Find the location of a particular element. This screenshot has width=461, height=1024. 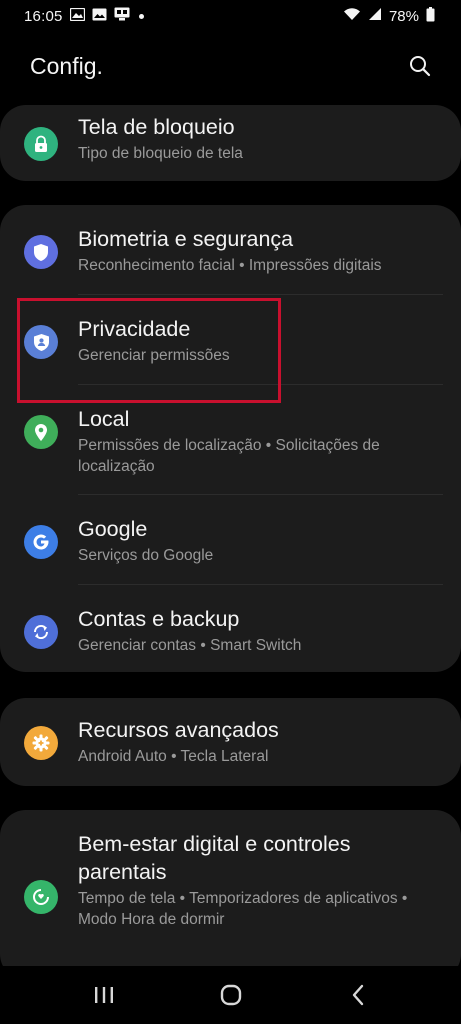

cast-icon is located at coordinates (122, 16).